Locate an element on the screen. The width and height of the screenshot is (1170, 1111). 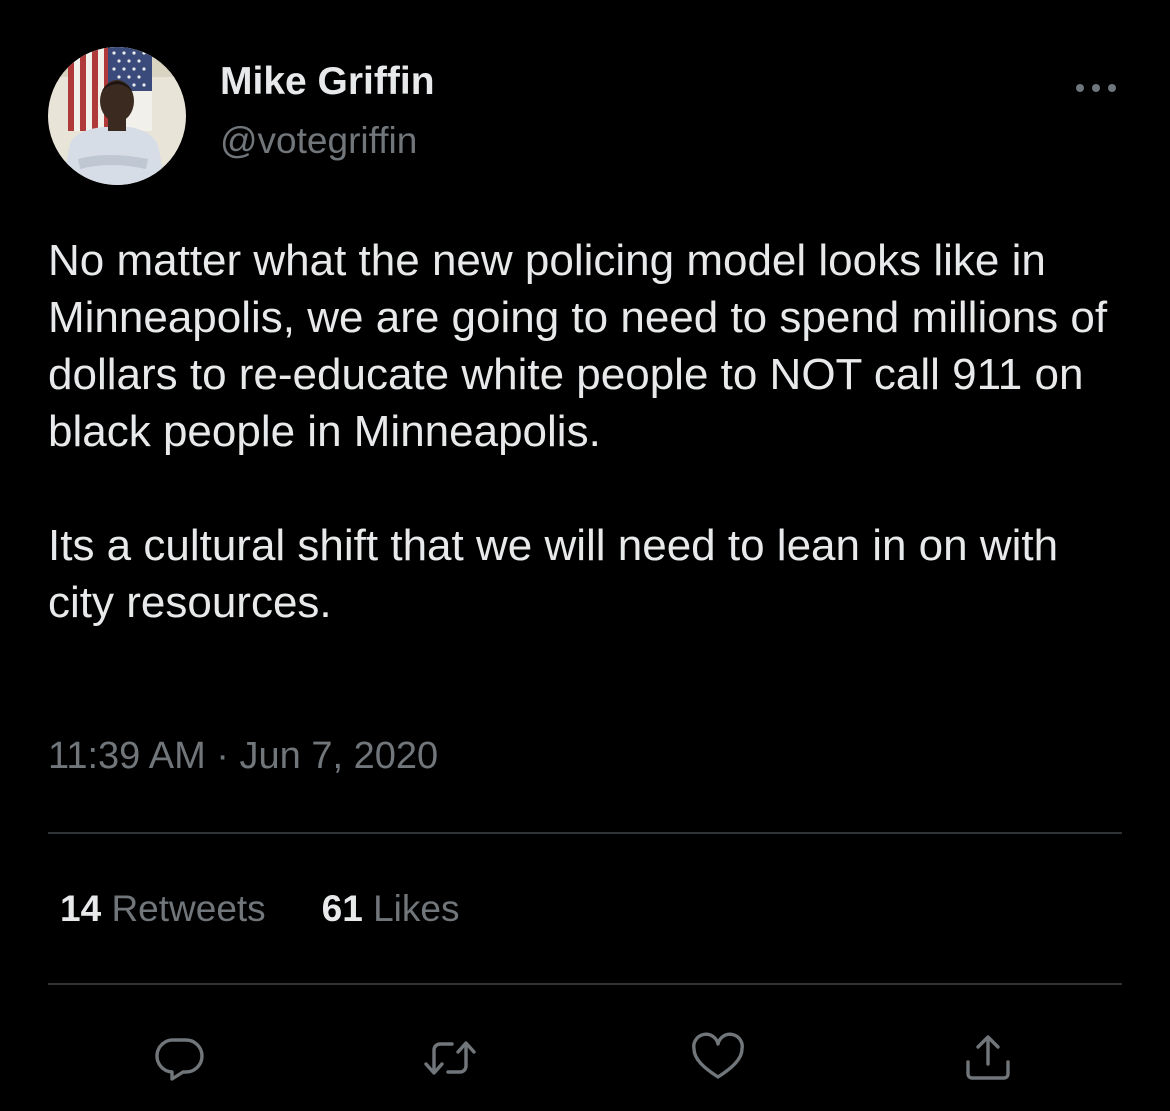
more-icon is located at coordinates (1096, 88).